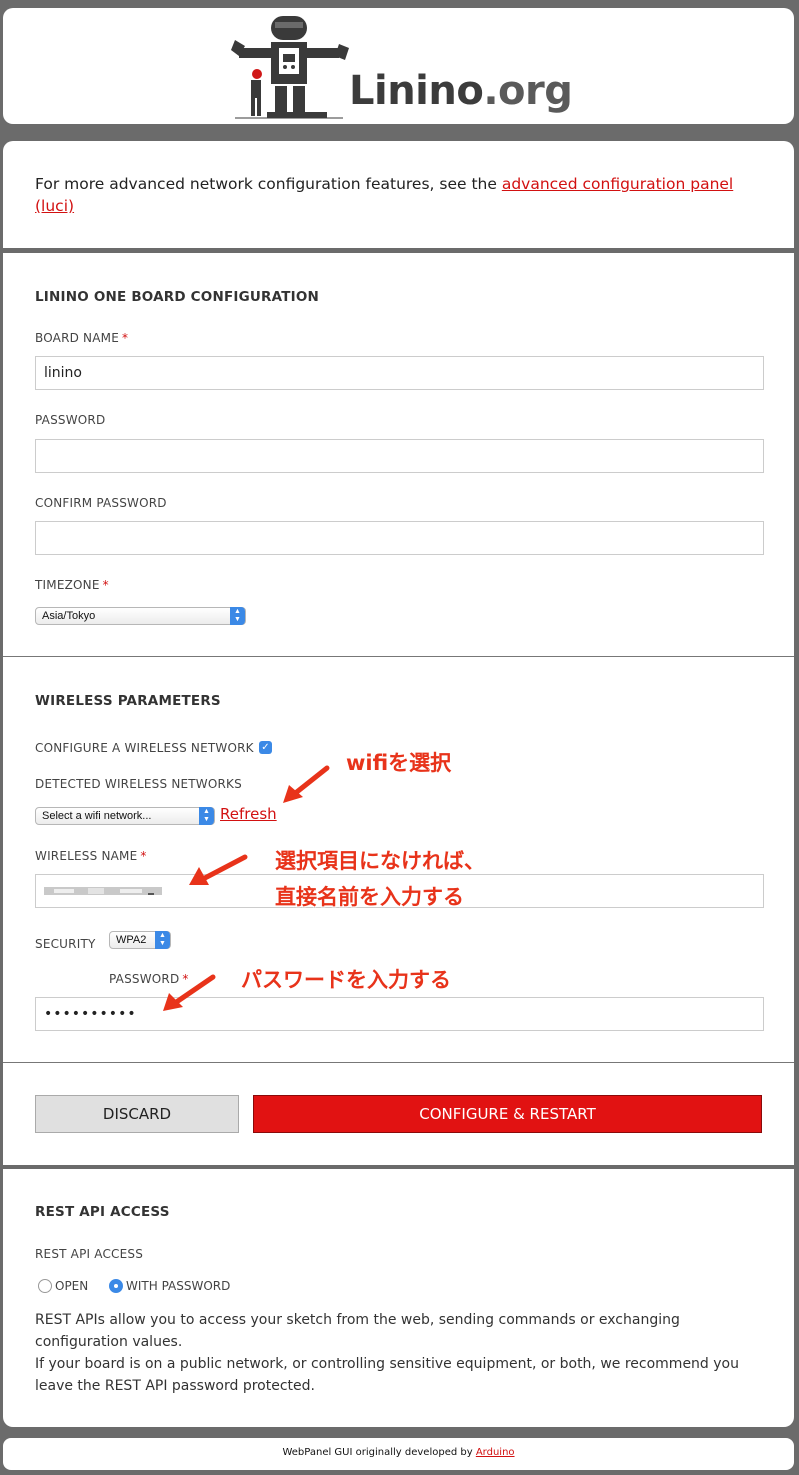  What do you see at coordinates (65, 944) in the screenshot?
I see `security-label: SECURITY` at bounding box center [65, 944].